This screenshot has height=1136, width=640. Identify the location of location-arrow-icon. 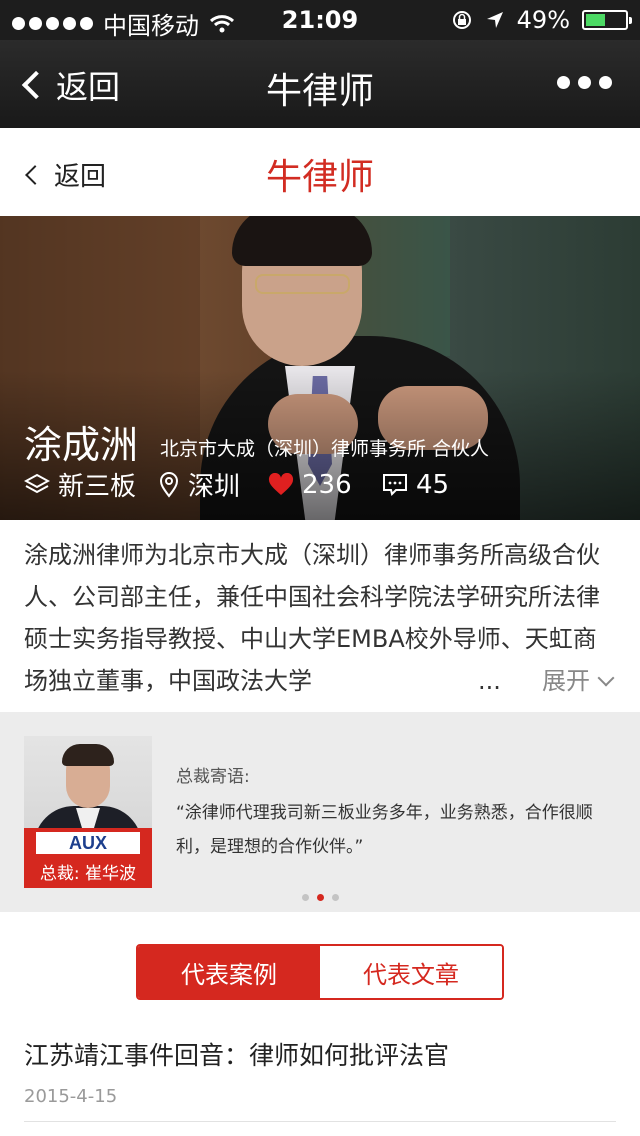
(494, 20).